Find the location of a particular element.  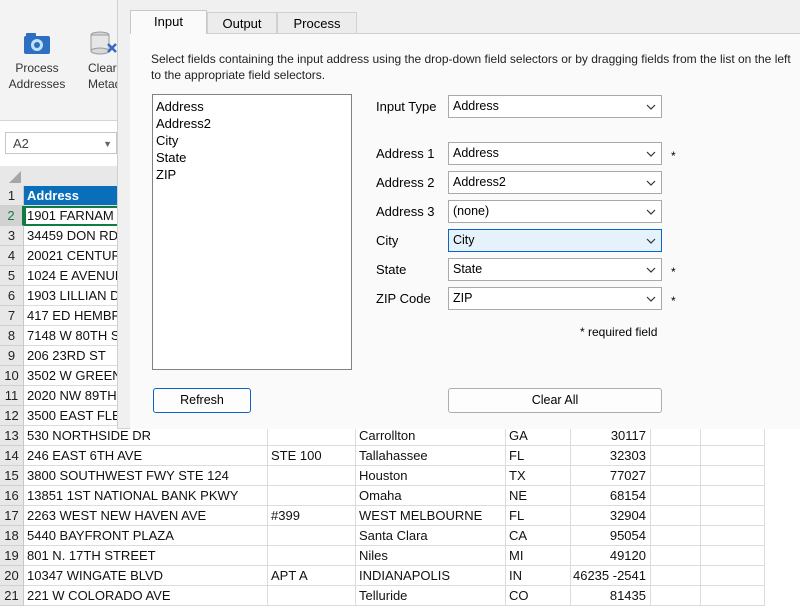

table-cell: #399 is located at coordinates (312, 516).